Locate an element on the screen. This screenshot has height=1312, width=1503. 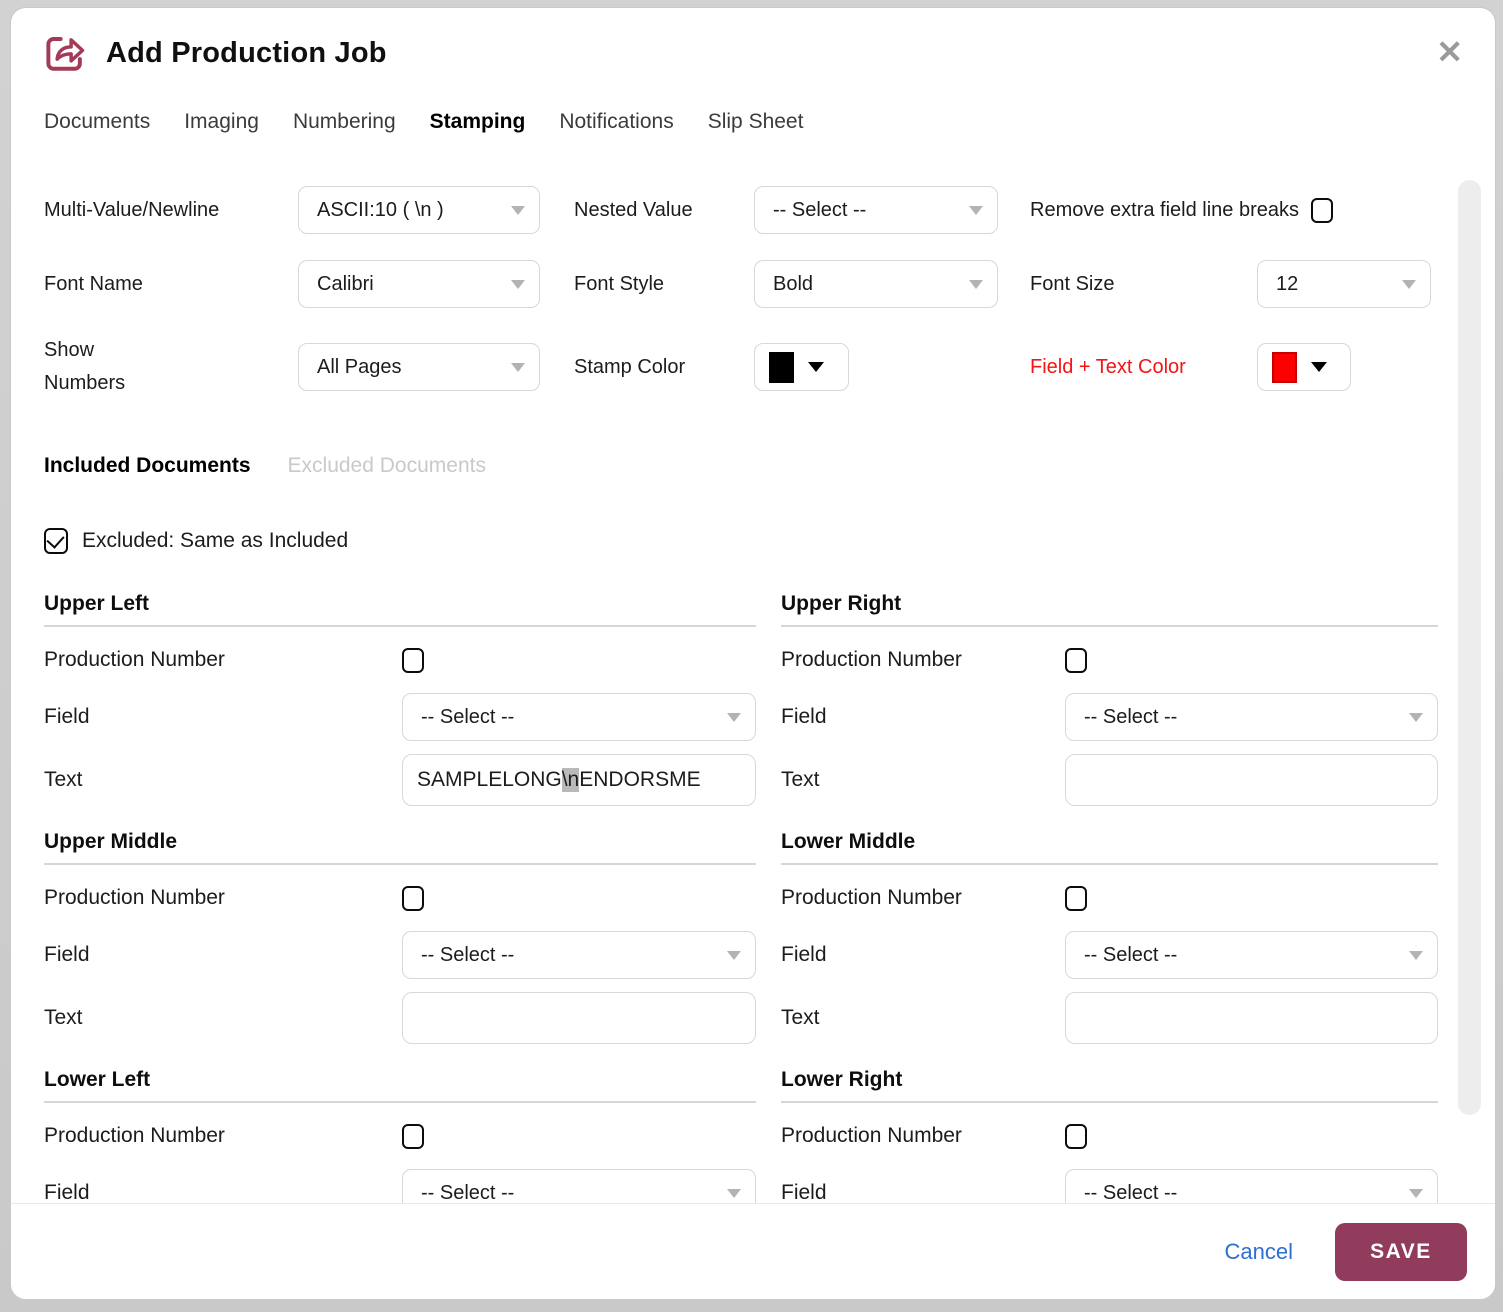
section-title: Lower Left is located at coordinates (400, 1085).